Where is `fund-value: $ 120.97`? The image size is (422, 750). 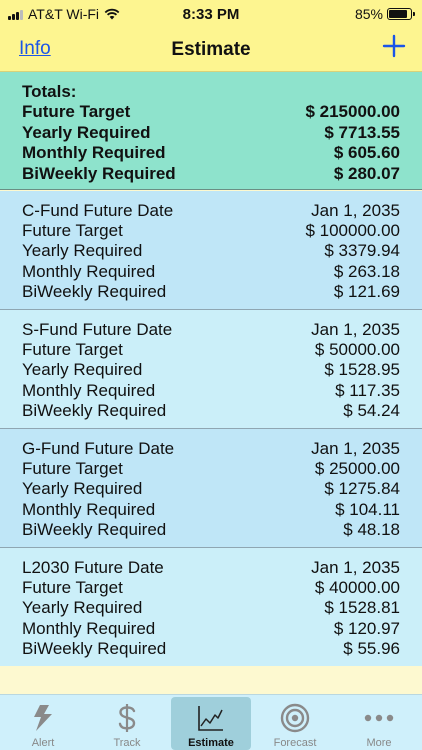 fund-value: $ 120.97 is located at coordinates (366, 628).